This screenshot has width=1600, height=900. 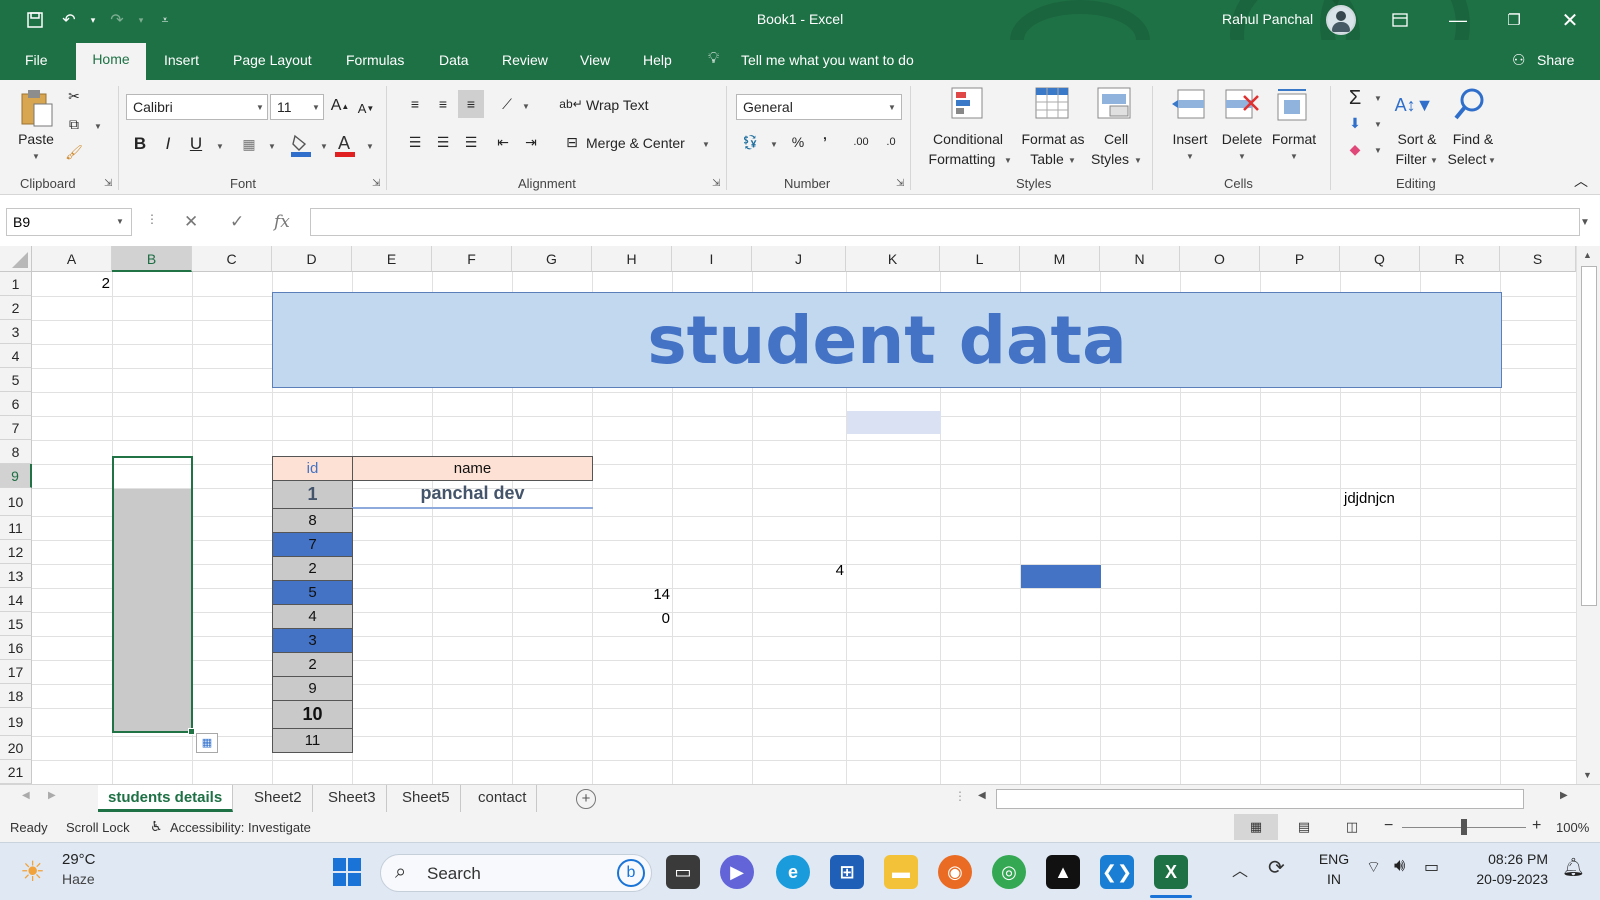 What do you see at coordinates (825, 142) in the screenshot?
I see `comma-button: ʼ` at bounding box center [825, 142].